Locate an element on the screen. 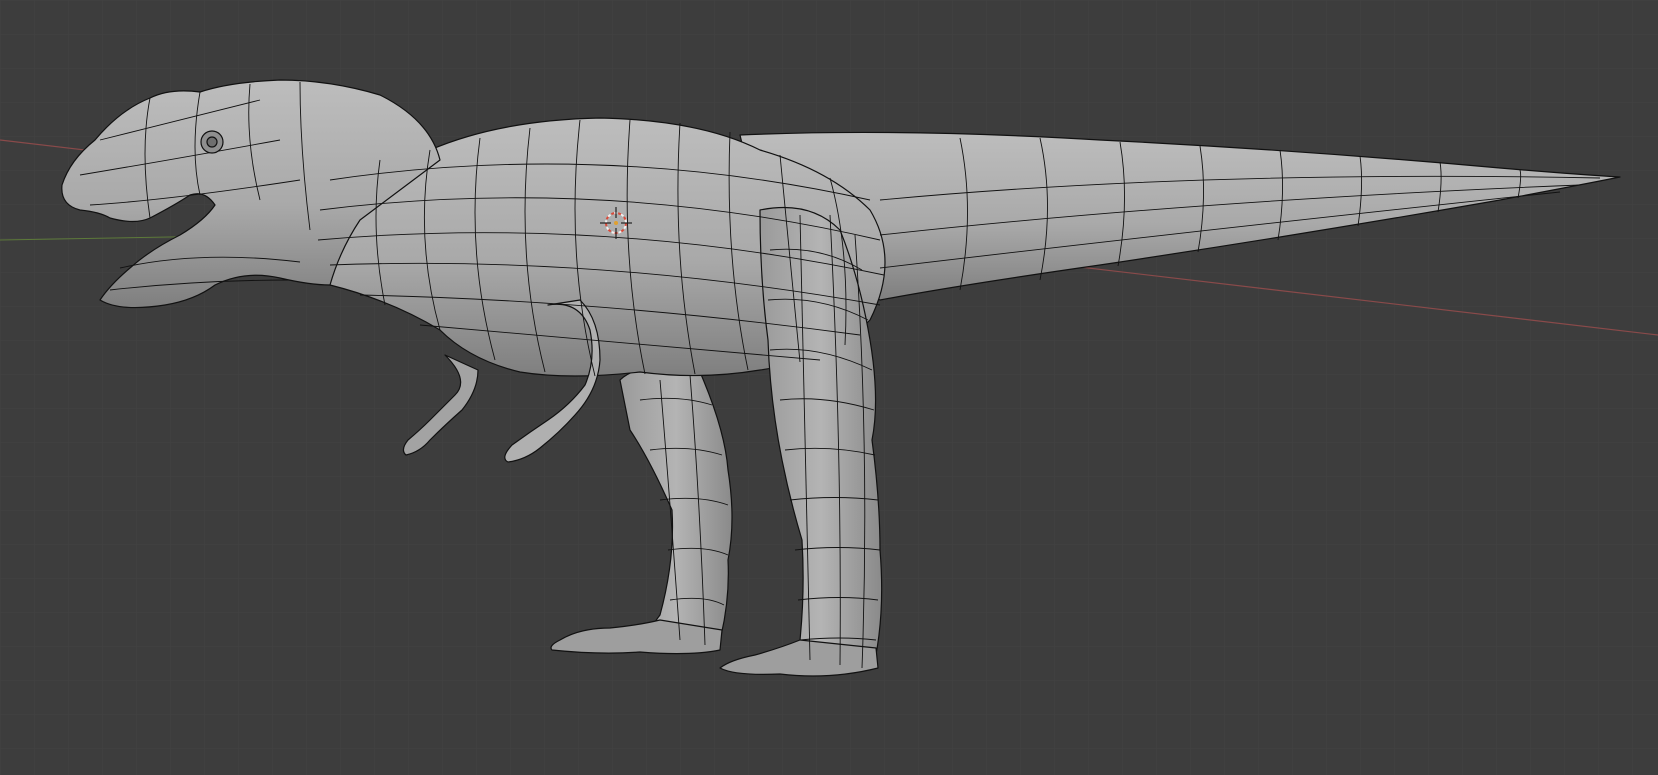  eye-socket-inner is located at coordinates (212, 142).